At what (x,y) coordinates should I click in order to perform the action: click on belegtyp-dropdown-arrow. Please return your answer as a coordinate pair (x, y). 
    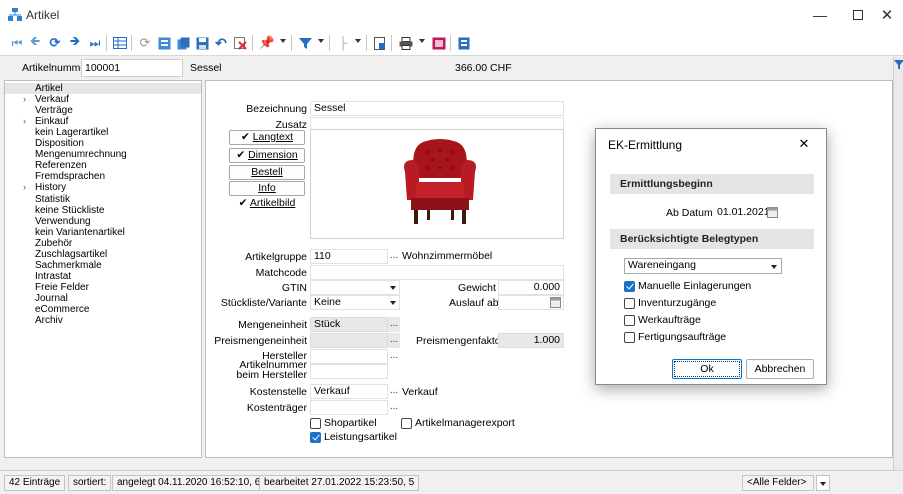
    Looking at the image, I should click on (774, 266).